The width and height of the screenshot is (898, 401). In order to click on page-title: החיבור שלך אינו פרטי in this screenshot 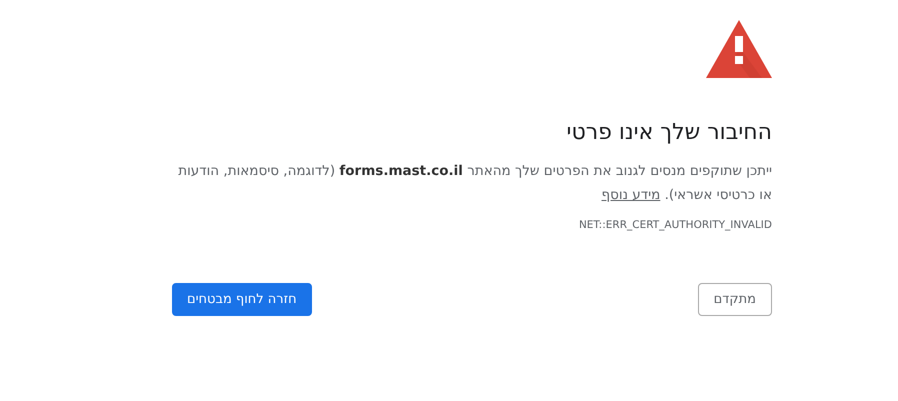, I will do `click(669, 132)`.